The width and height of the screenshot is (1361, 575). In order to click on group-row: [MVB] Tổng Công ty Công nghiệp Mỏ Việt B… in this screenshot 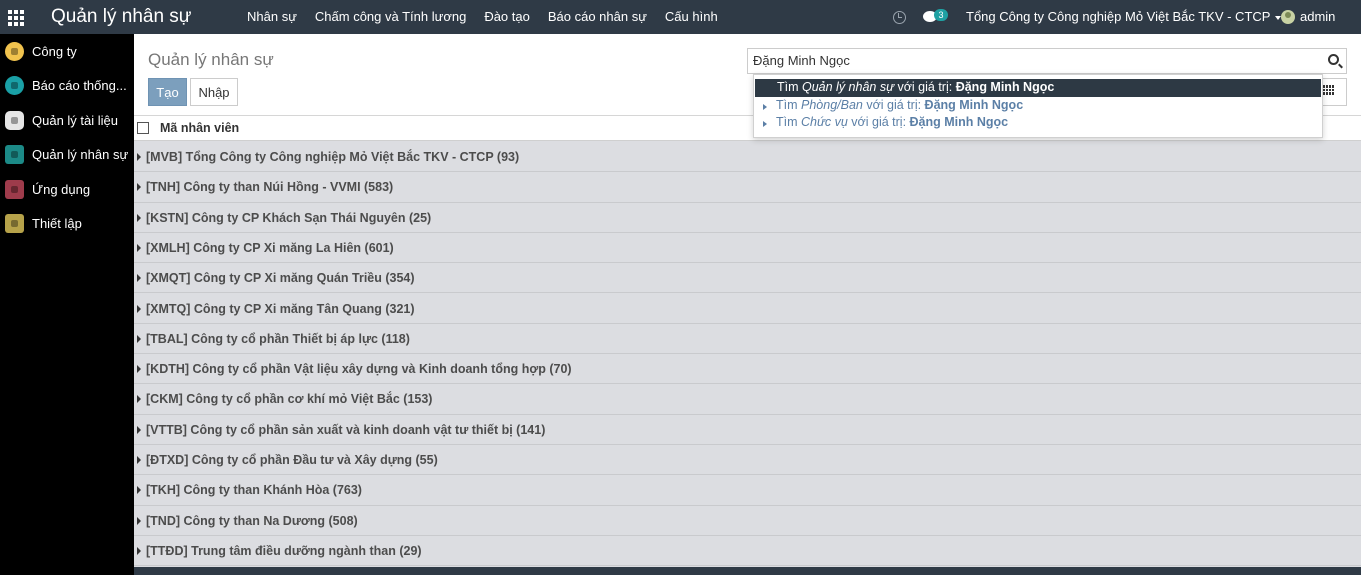, I will do `click(747, 157)`.